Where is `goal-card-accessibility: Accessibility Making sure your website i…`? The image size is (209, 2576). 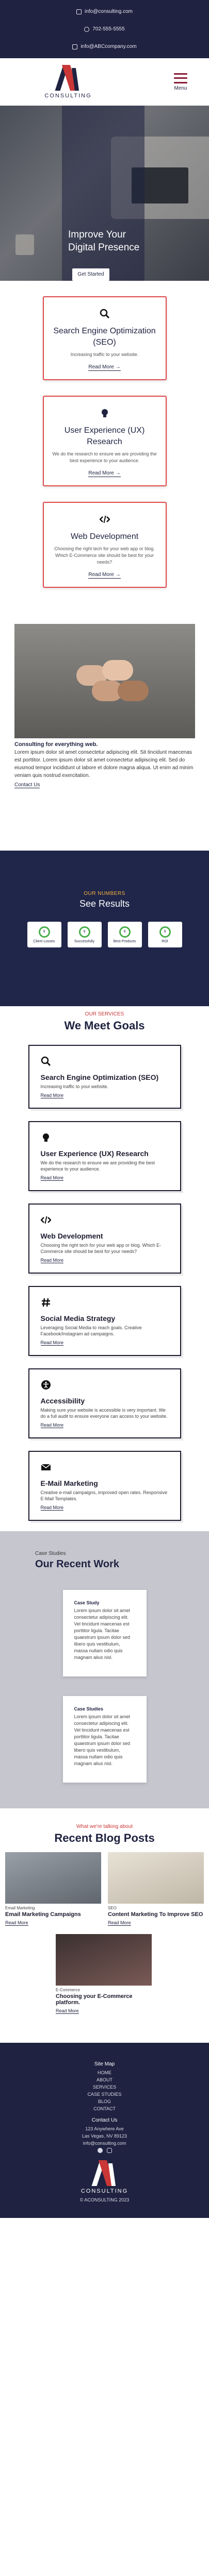
goal-card-accessibility: Accessibility Making sure your website i… is located at coordinates (104, 1403).